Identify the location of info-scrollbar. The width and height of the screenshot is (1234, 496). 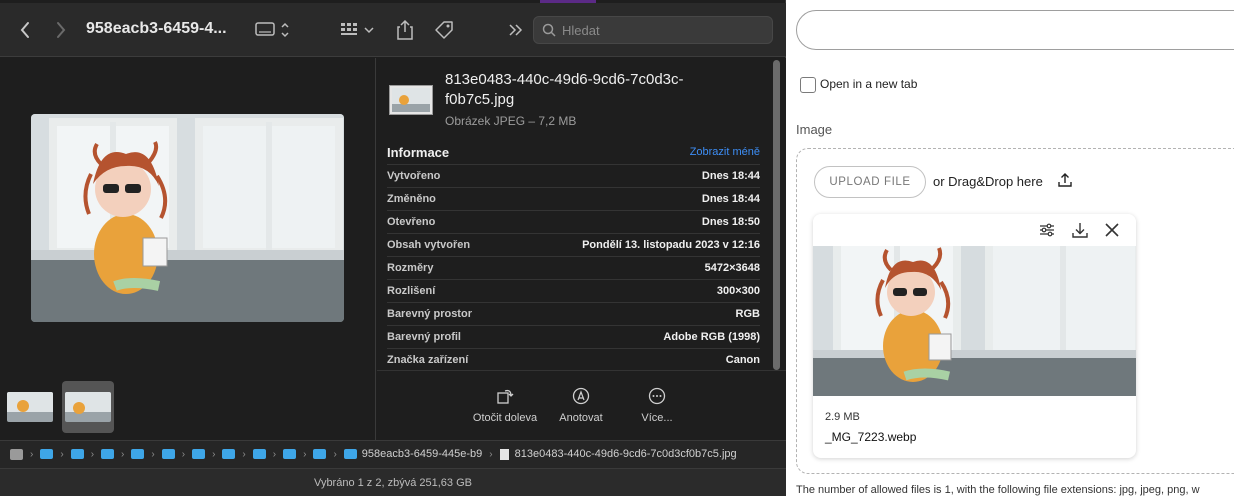
(776, 216).